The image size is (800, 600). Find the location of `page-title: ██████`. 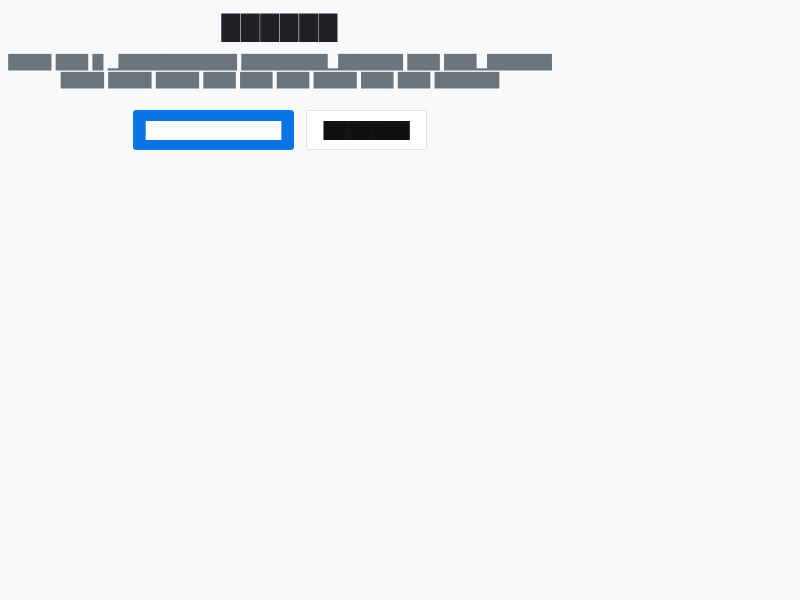

page-title: ██████ is located at coordinates (280, 28).